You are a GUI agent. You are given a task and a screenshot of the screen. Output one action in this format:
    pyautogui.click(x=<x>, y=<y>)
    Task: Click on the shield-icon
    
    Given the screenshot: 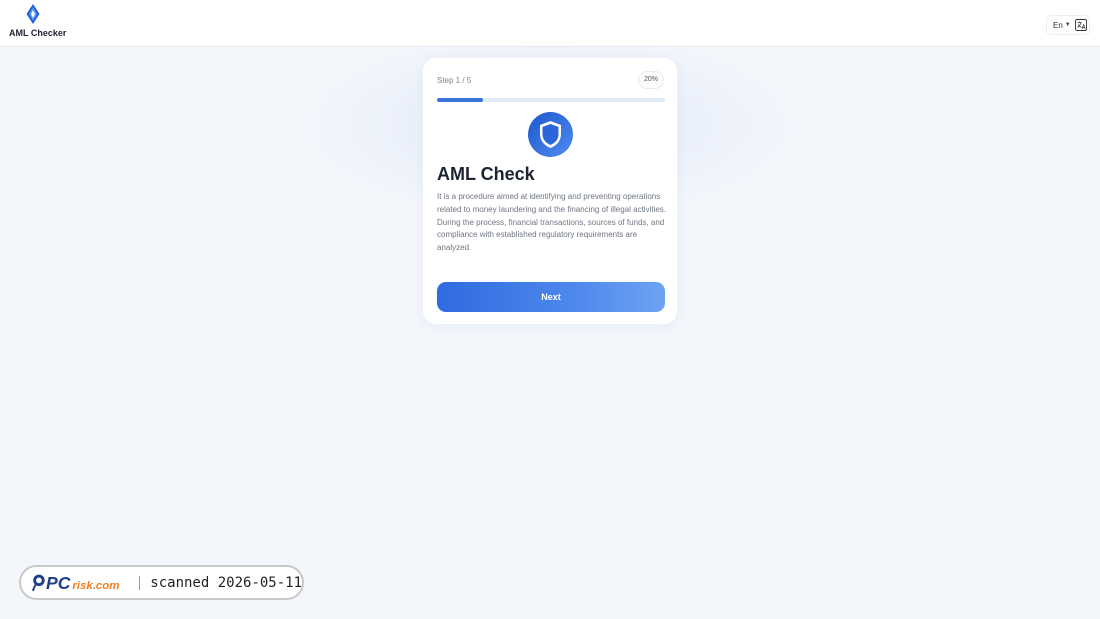 What is the action you would take?
    pyautogui.click(x=550, y=134)
    